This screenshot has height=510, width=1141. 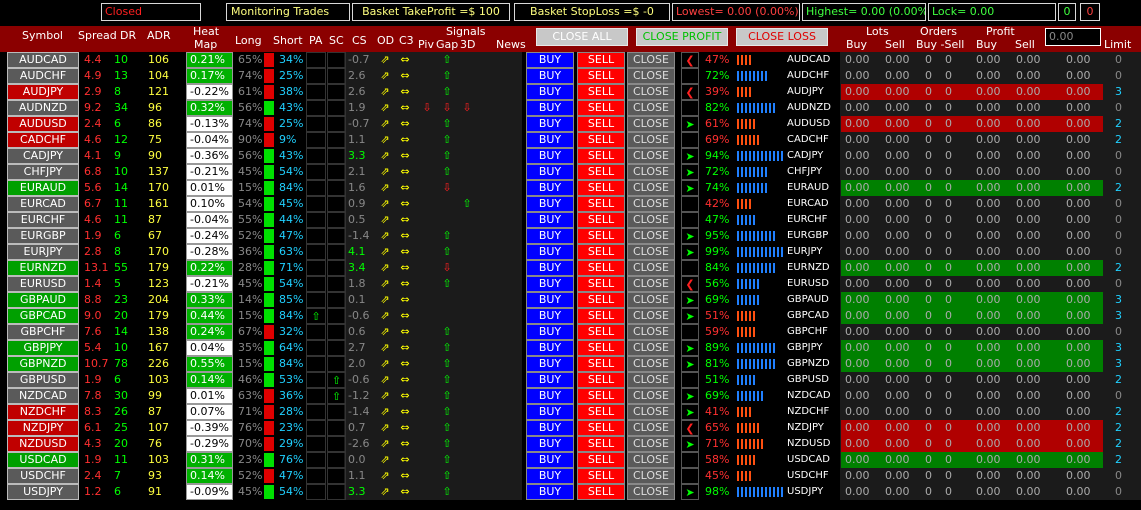 What do you see at coordinates (682, 37) in the screenshot?
I see `close-profit-button: CLOSE PROFIT` at bounding box center [682, 37].